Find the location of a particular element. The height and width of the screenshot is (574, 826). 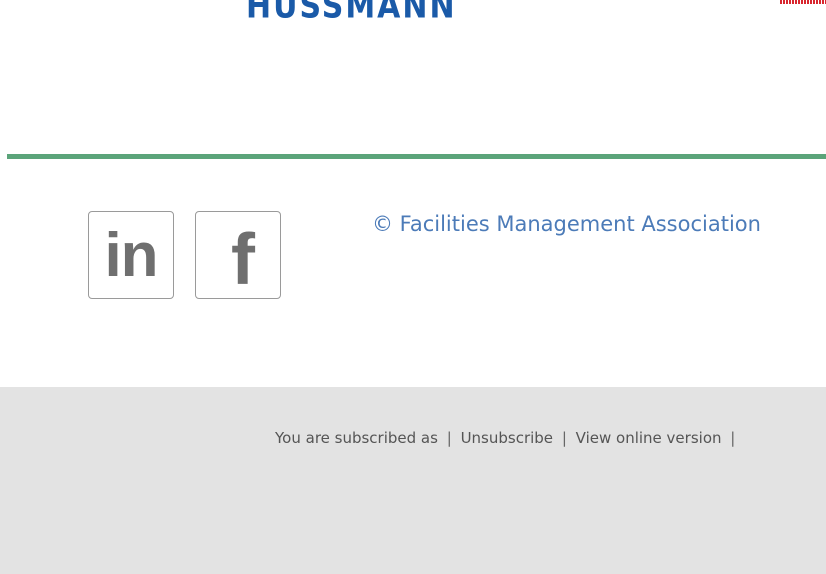

unsubscribe-link: Unsubscribe is located at coordinates (507, 438).